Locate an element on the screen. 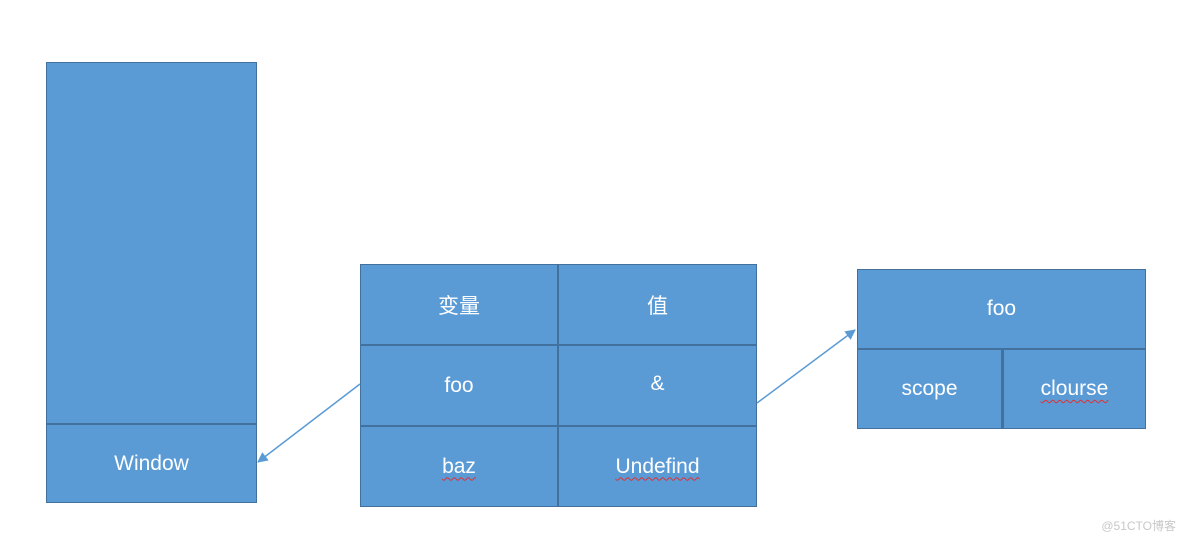 This screenshot has width=1184, height=540. arrows-layer is located at coordinates (556, 396).